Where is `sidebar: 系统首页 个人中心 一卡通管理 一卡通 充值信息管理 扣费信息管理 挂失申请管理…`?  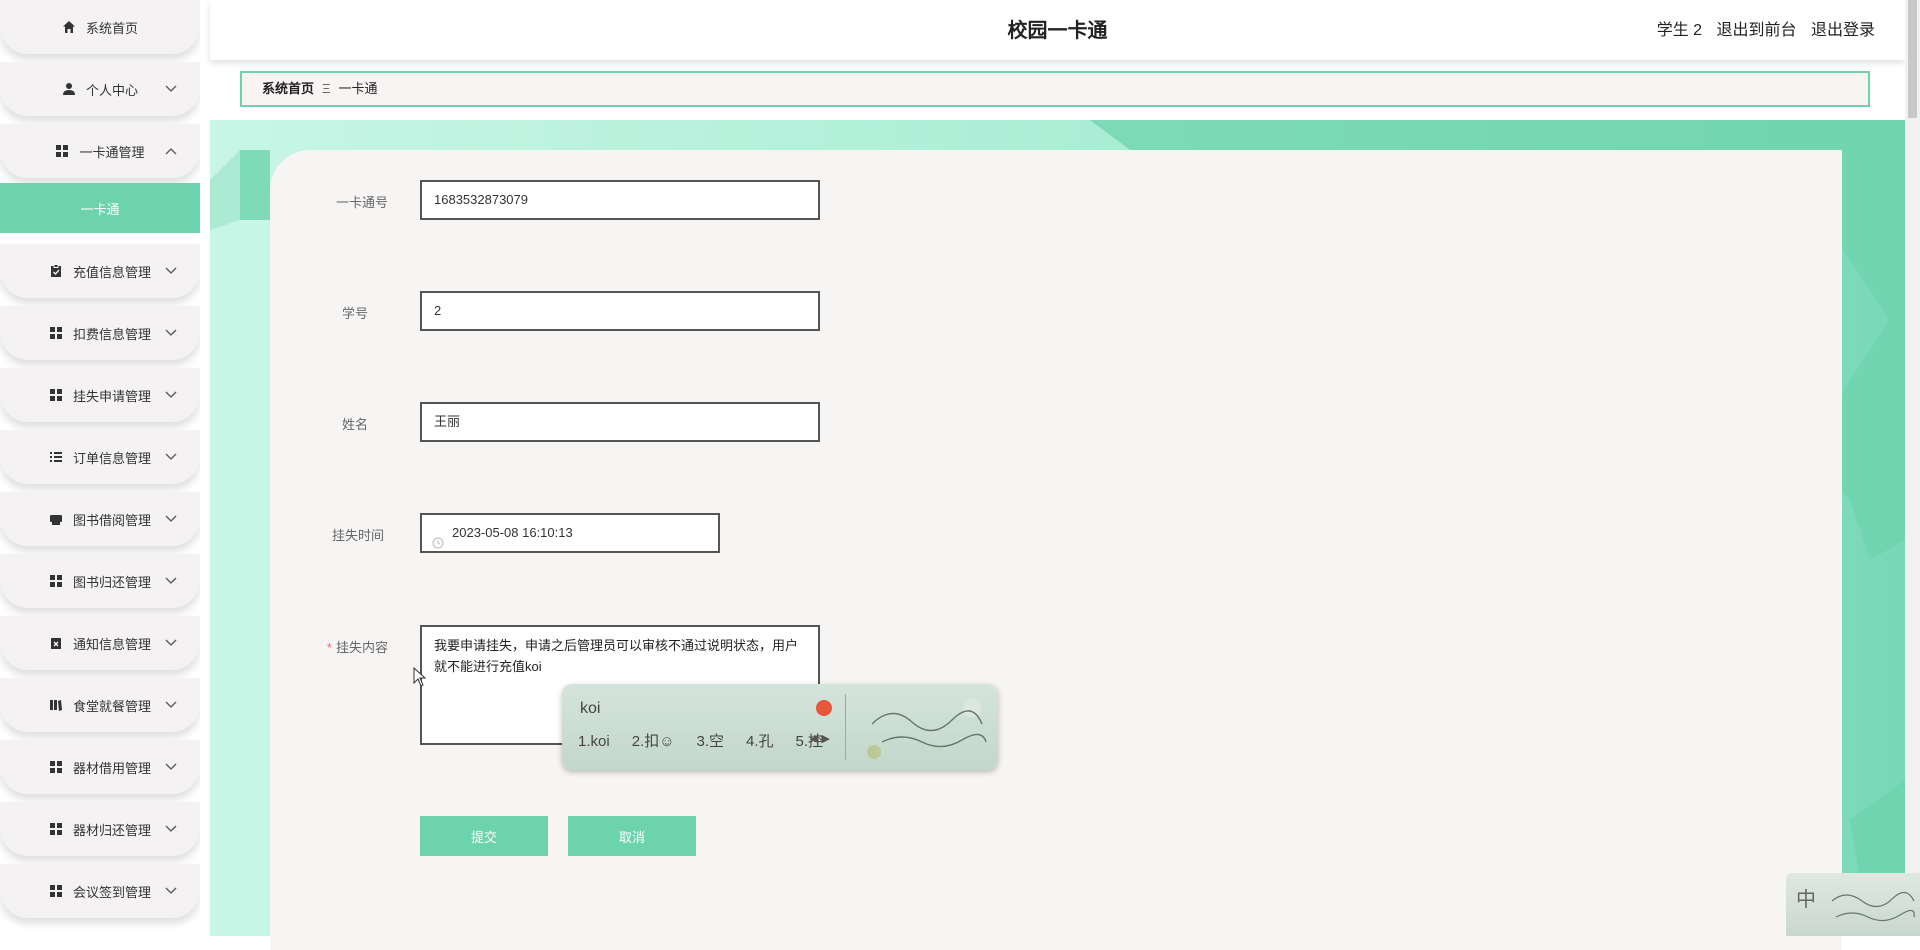
sidebar: 系统首页 个人中心 一卡通管理 一卡通 充值信息管理 扣费信息管理 挂失申请管理… is located at coordinates (100, 468).